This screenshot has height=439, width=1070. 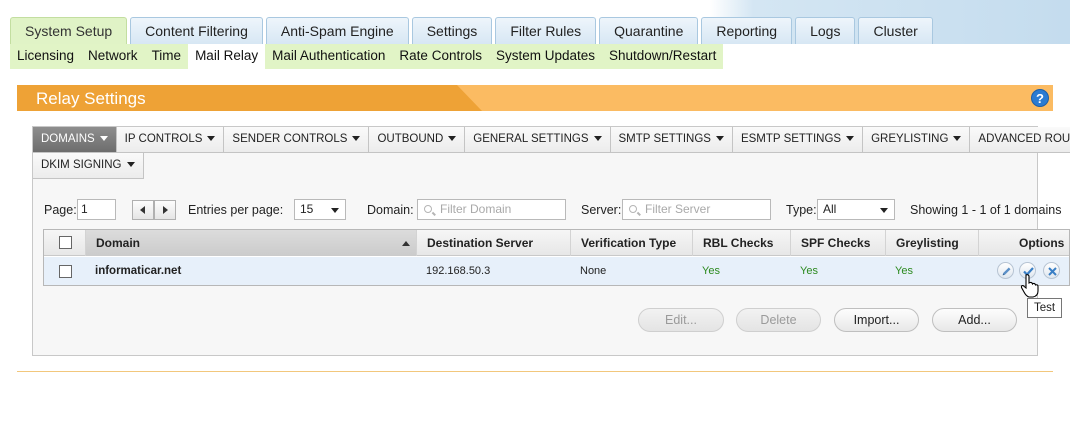 I want to click on tab-cluster: Cluster, so click(x=895, y=30).